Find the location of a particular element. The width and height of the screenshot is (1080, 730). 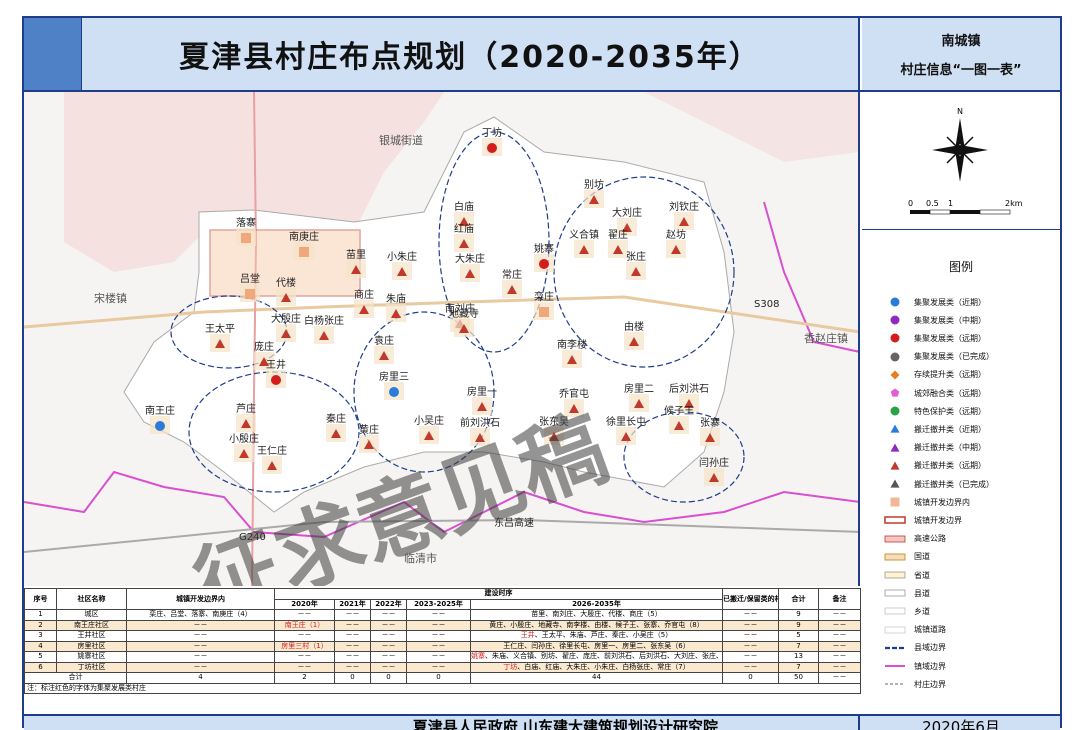

cell-text: 5 is located at coordinates (798, 635).